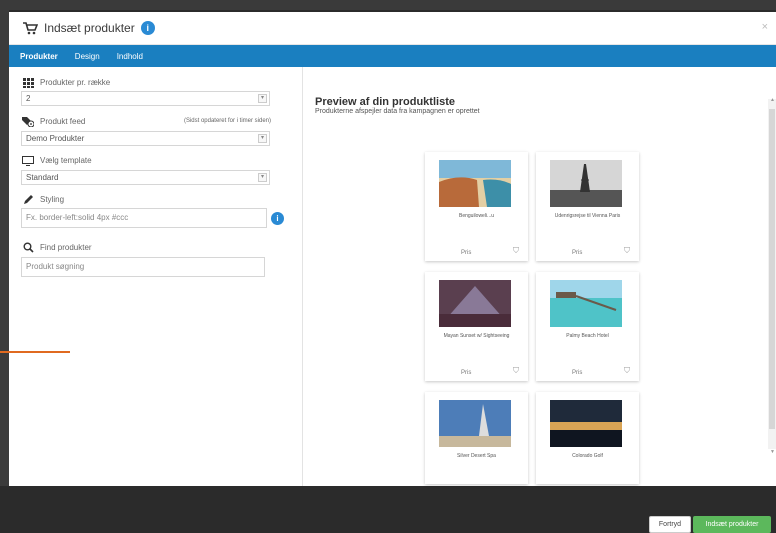 The width and height of the screenshot is (776, 533). I want to click on info-icon: i, so click(277, 218).